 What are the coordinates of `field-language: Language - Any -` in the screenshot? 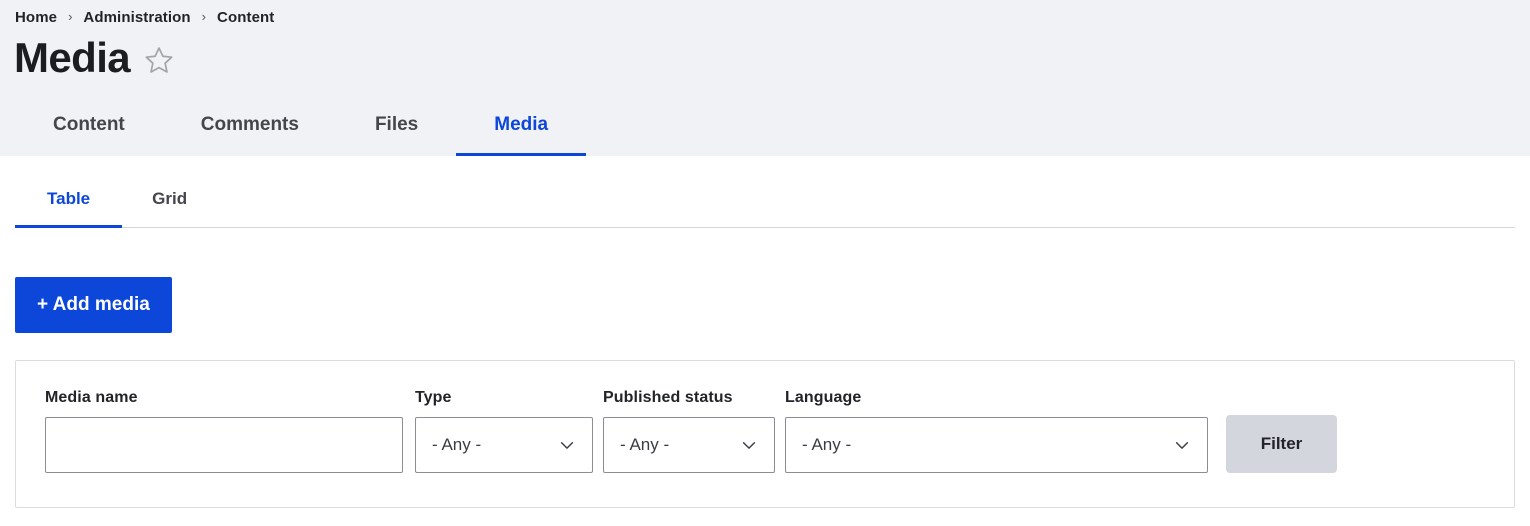 It's located at (996, 430).